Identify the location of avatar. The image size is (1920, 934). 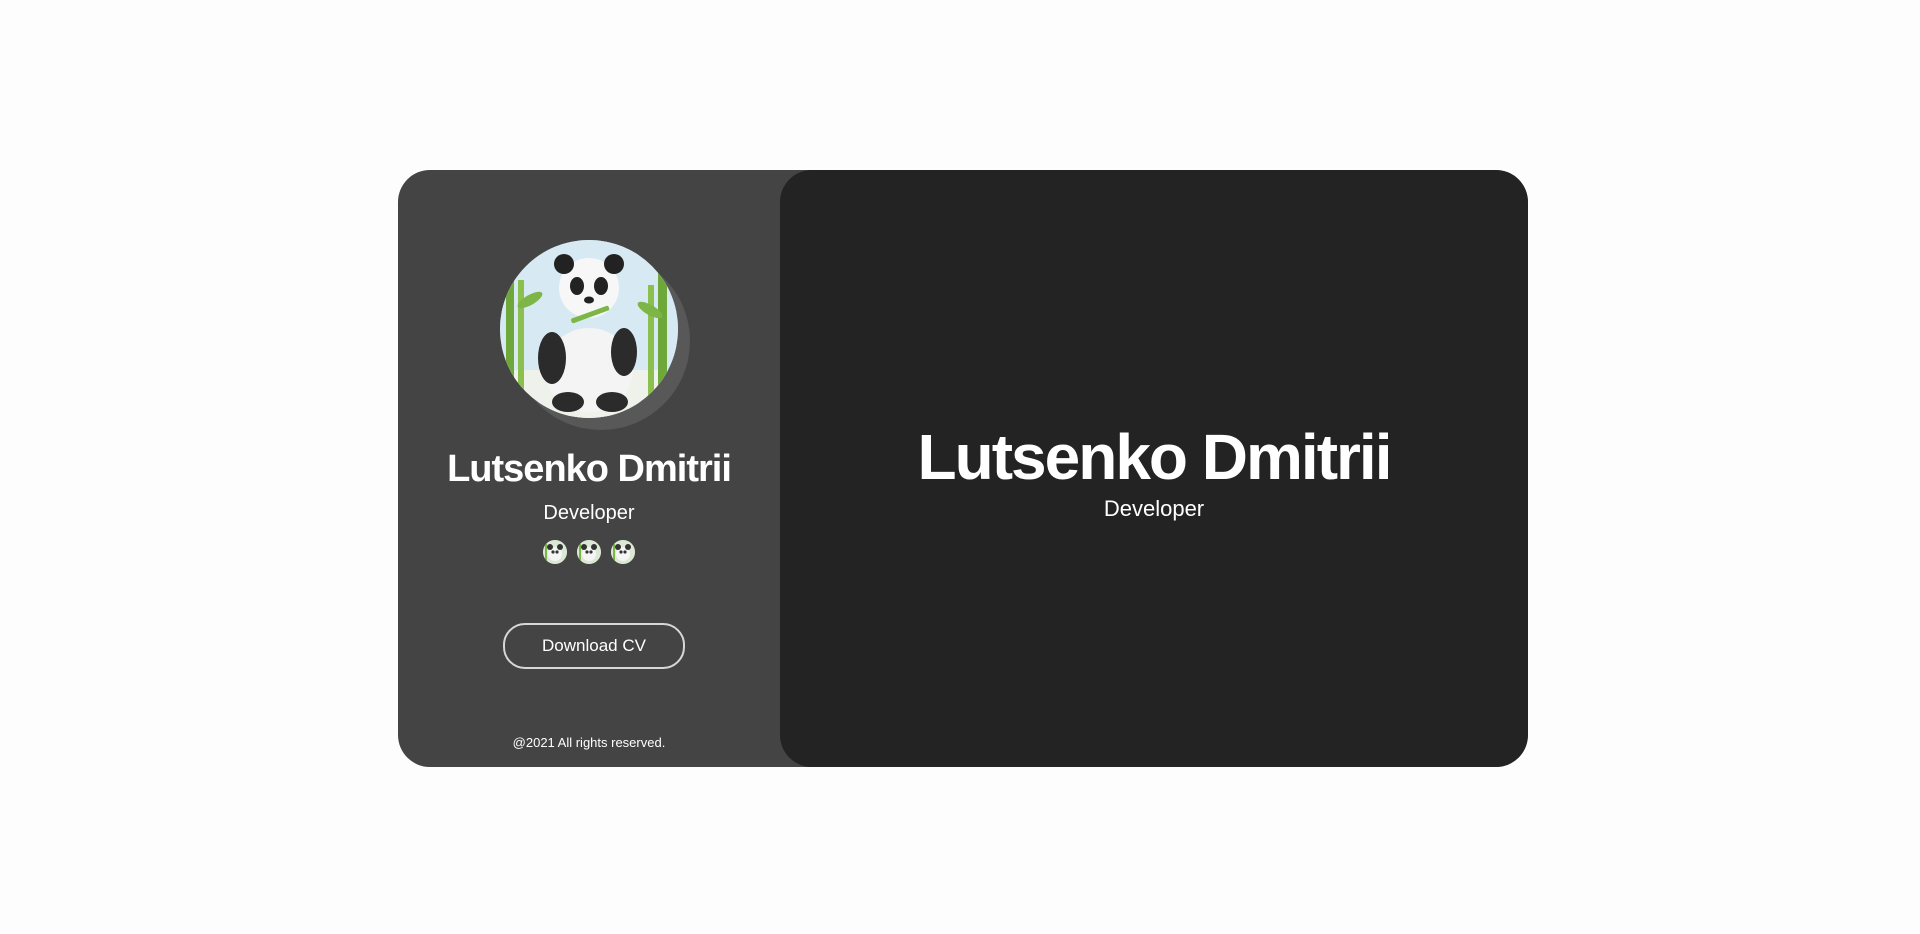
(589, 329).